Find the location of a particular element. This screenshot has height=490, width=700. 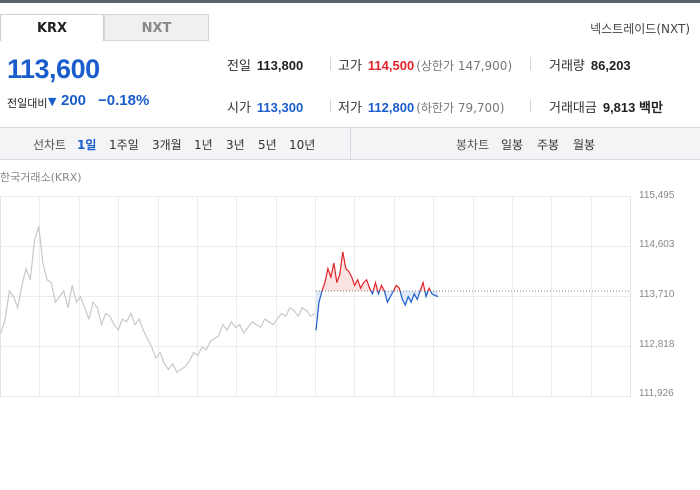

stat-value: 113,300 is located at coordinates (280, 107).